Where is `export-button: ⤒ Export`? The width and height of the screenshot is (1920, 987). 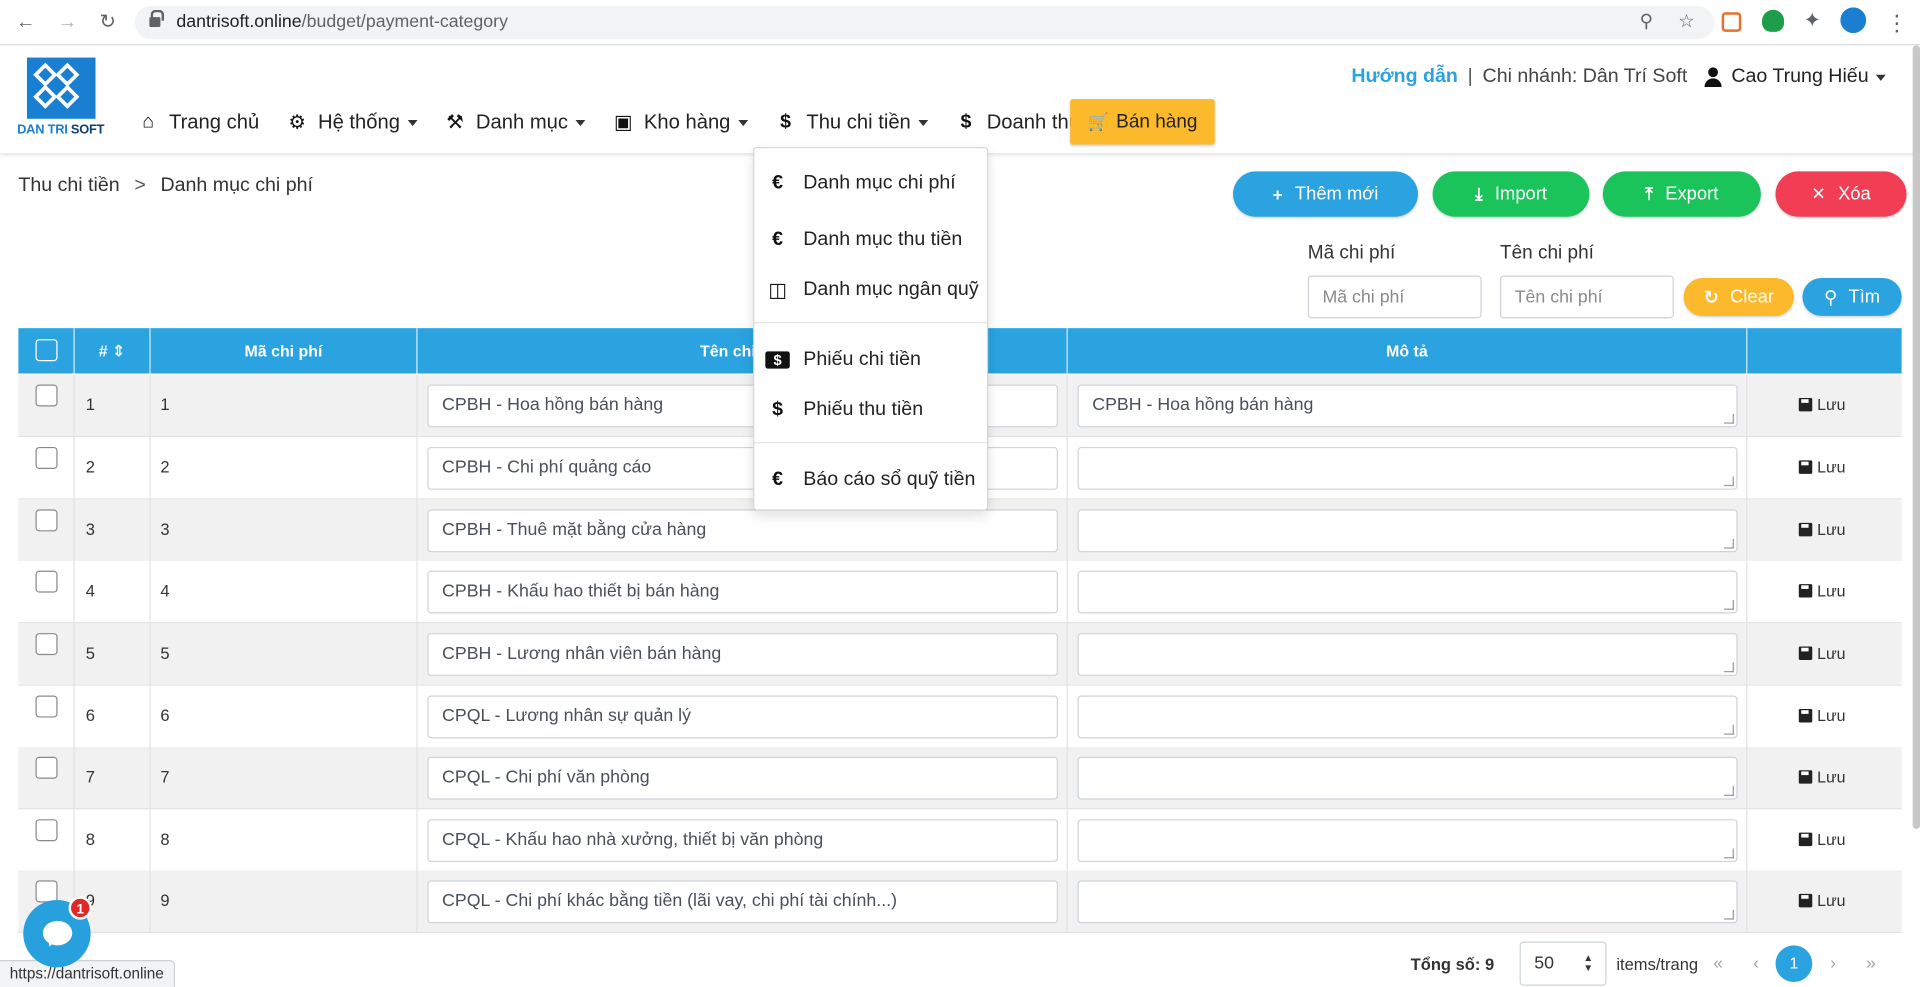 export-button: ⤒ Export is located at coordinates (1681, 194).